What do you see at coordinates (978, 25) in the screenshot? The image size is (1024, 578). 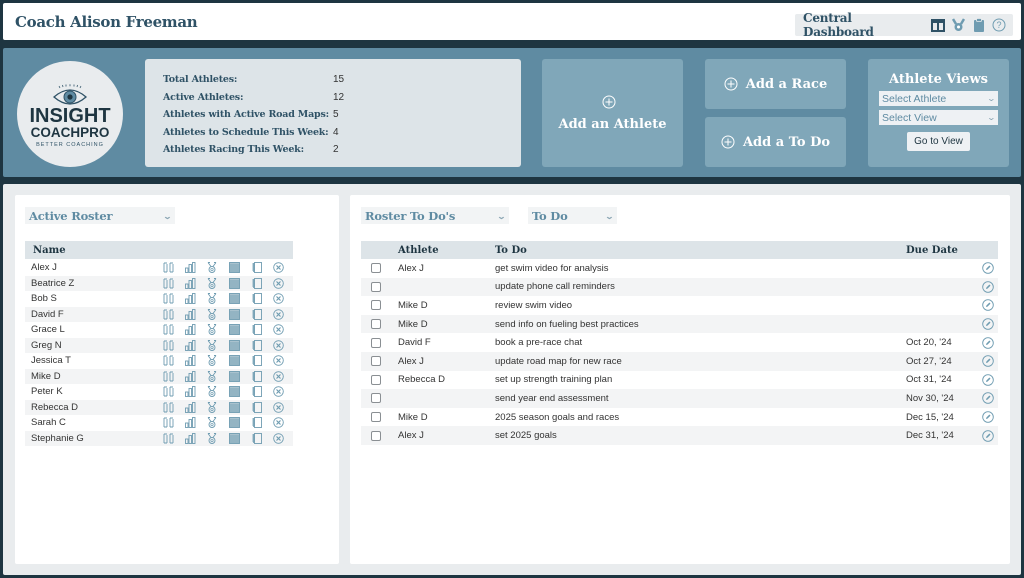 I see `clipboard-icon` at bounding box center [978, 25].